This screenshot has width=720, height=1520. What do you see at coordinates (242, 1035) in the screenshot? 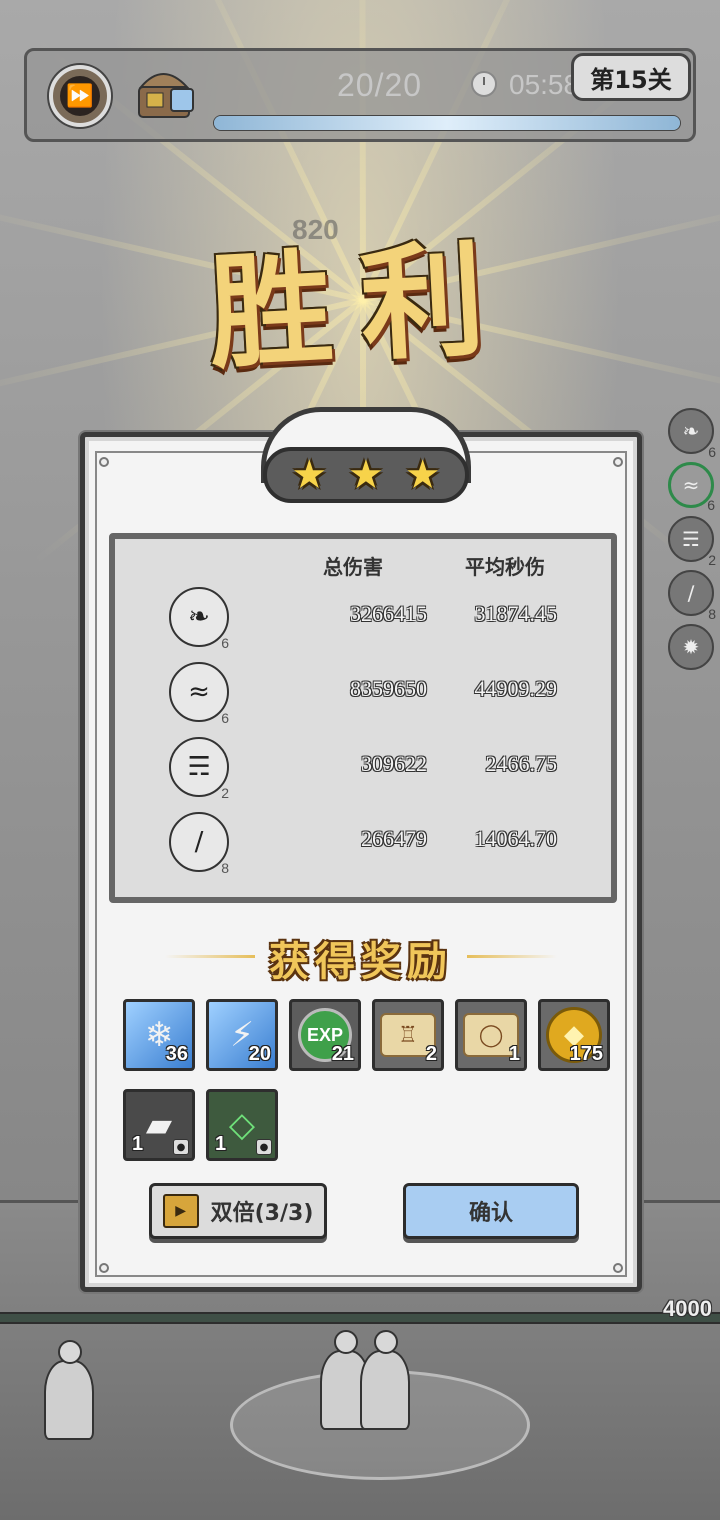
I see `reward-item: ⚡ 20` at bounding box center [242, 1035].